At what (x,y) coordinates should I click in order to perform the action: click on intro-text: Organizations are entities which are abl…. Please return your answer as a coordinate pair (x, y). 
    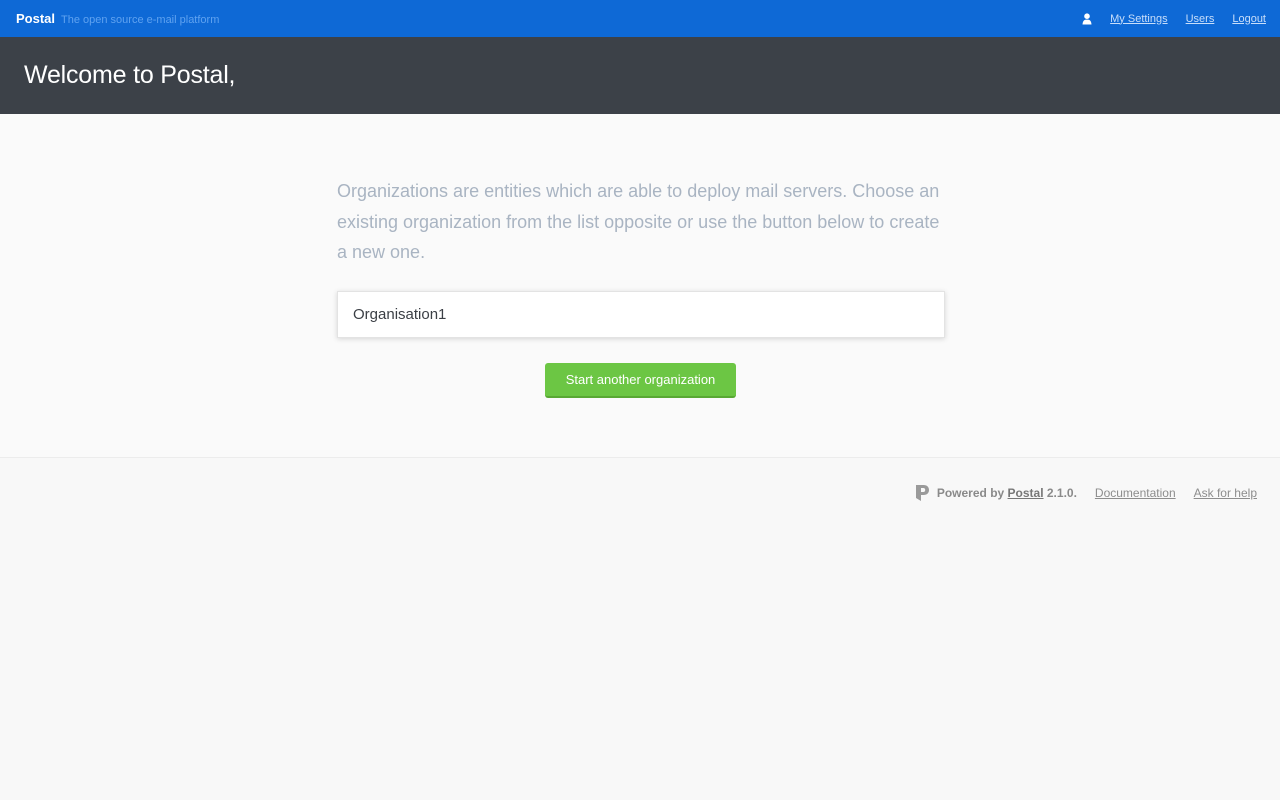
    Looking at the image, I should click on (638, 221).